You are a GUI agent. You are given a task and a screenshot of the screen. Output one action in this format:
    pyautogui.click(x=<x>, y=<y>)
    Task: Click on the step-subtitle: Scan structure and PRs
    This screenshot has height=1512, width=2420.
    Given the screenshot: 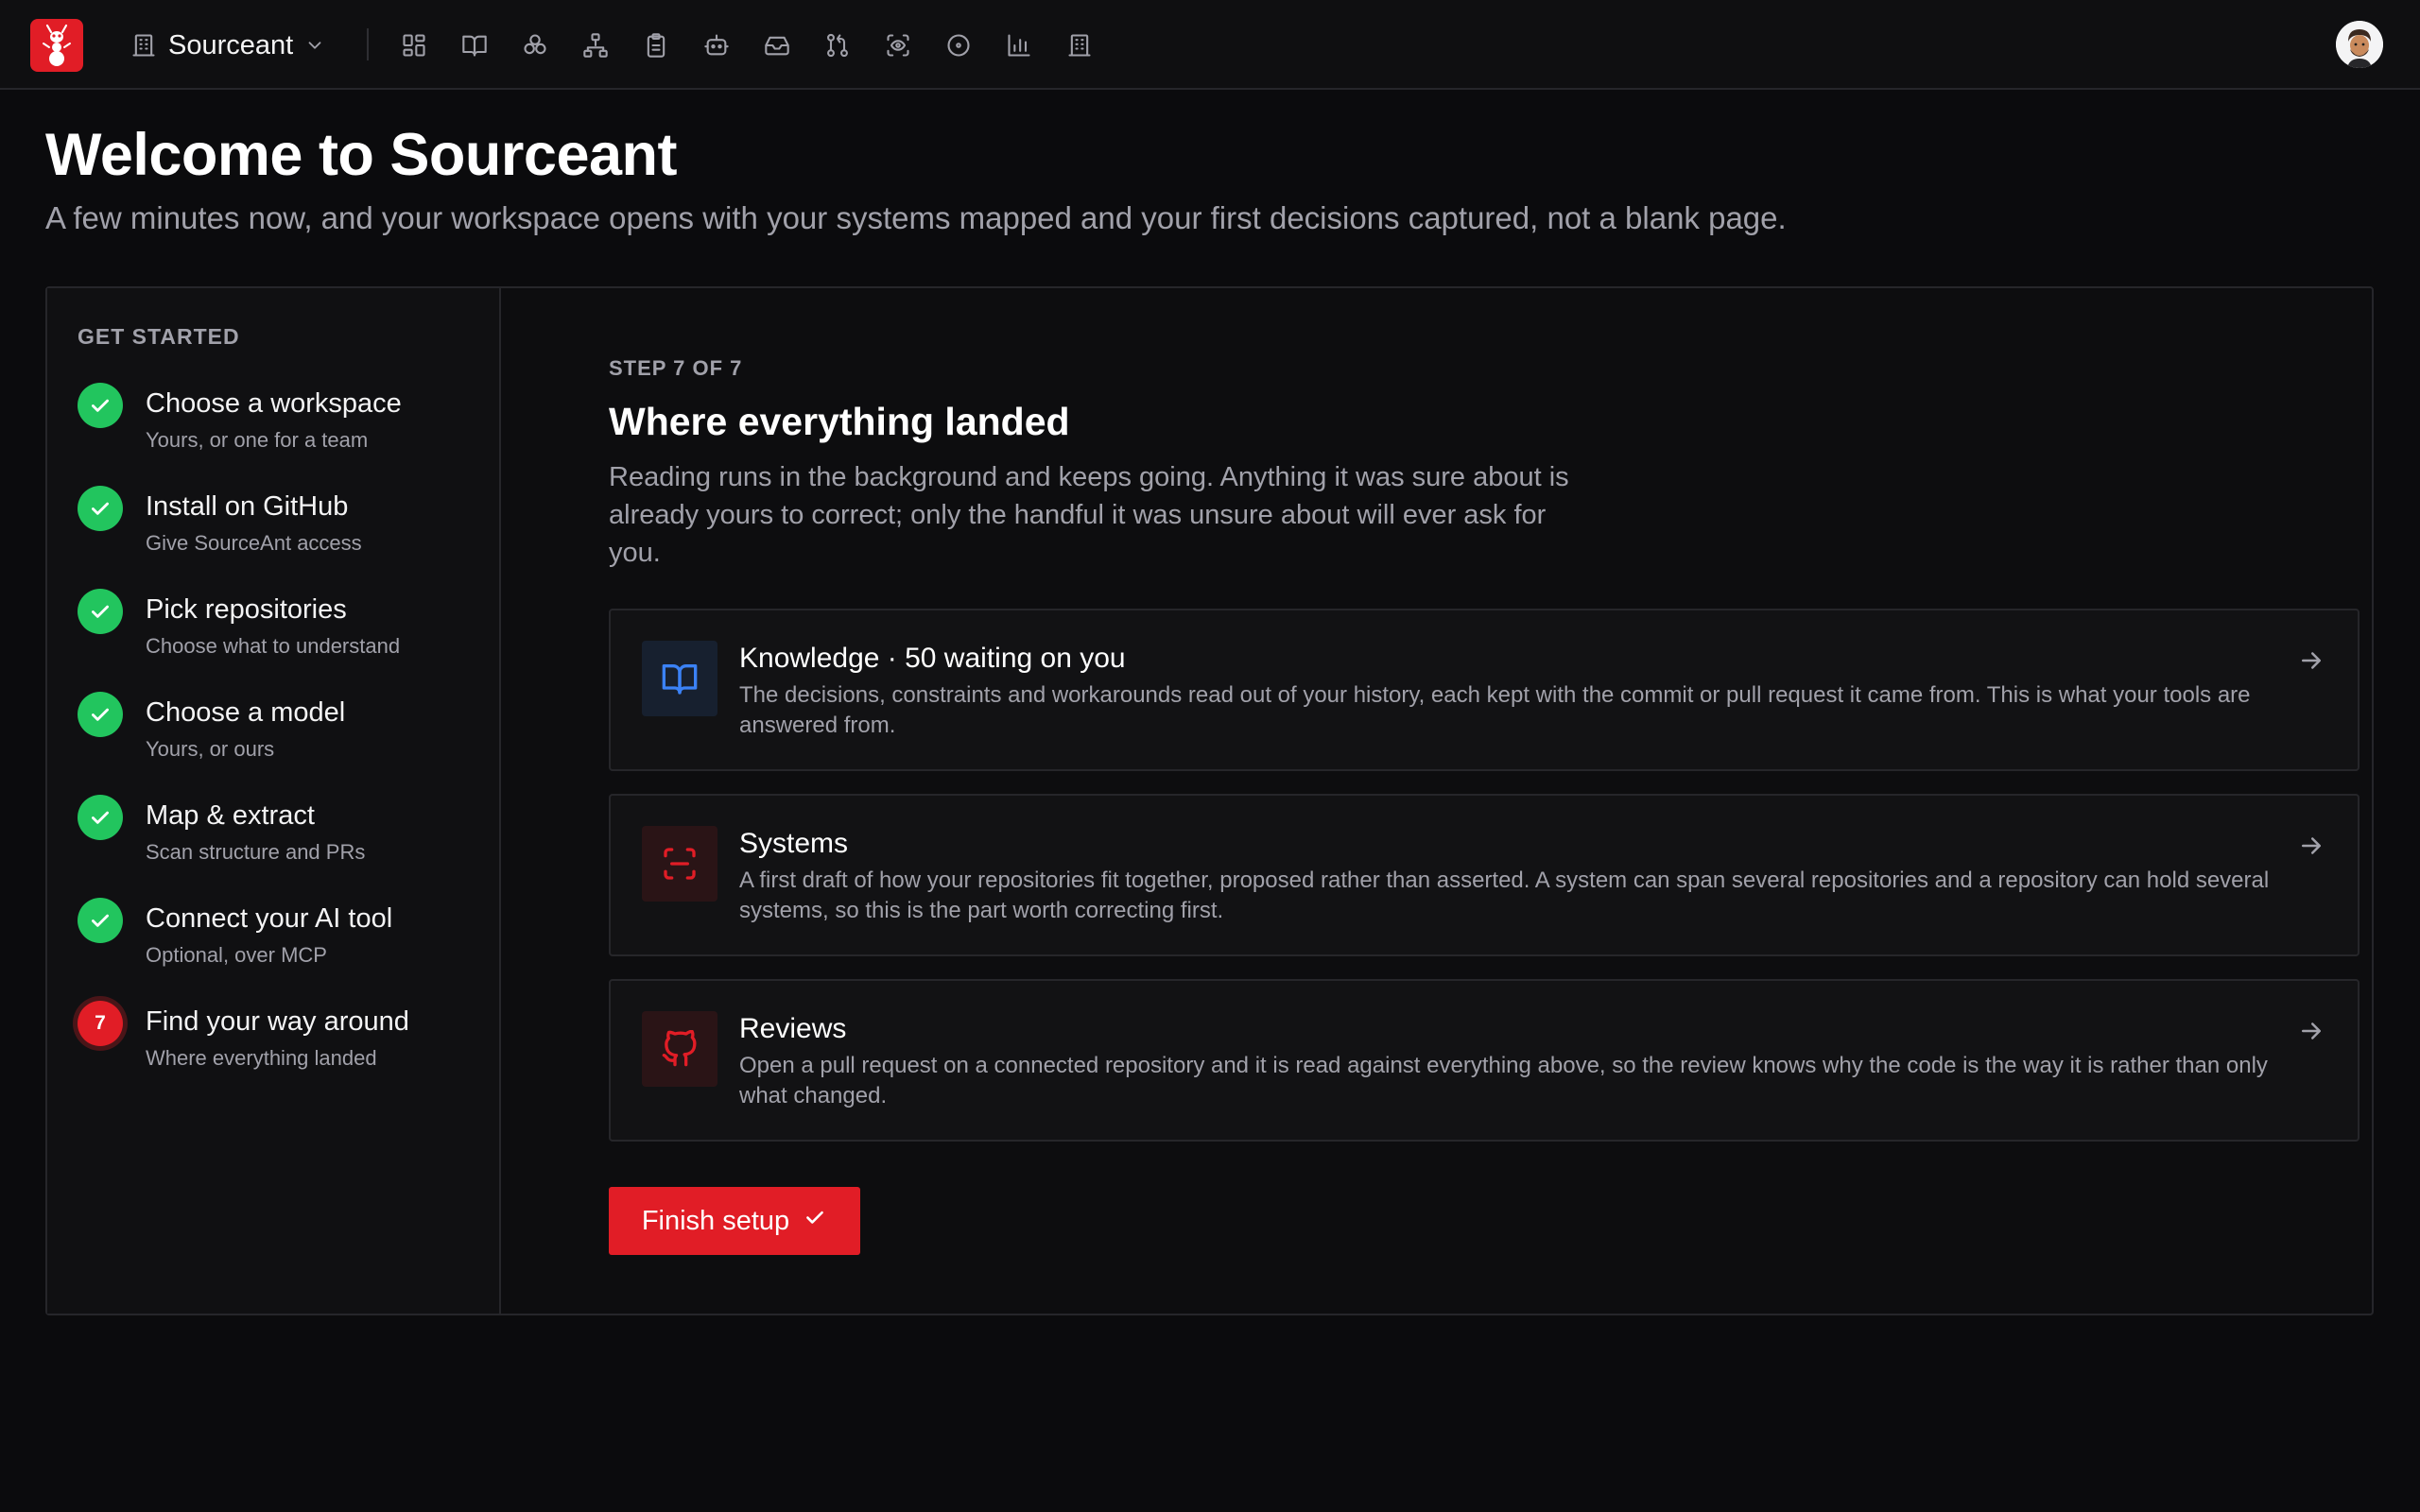 What is the action you would take?
    pyautogui.click(x=256, y=852)
    